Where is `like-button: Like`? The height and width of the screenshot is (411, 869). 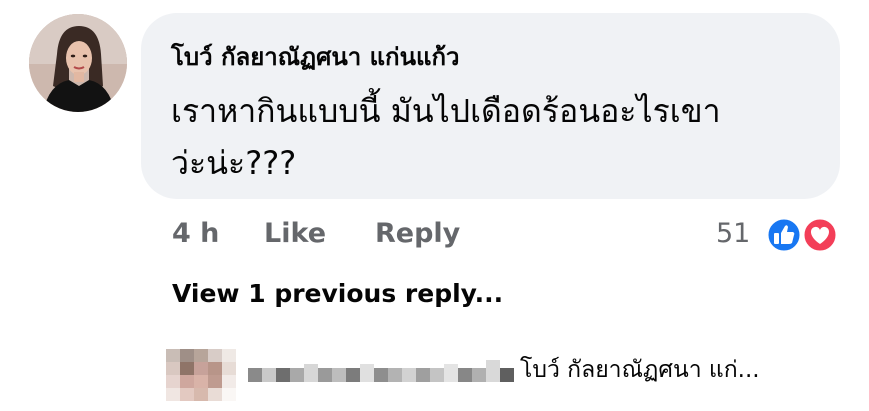
like-button: Like is located at coordinates (295, 234).